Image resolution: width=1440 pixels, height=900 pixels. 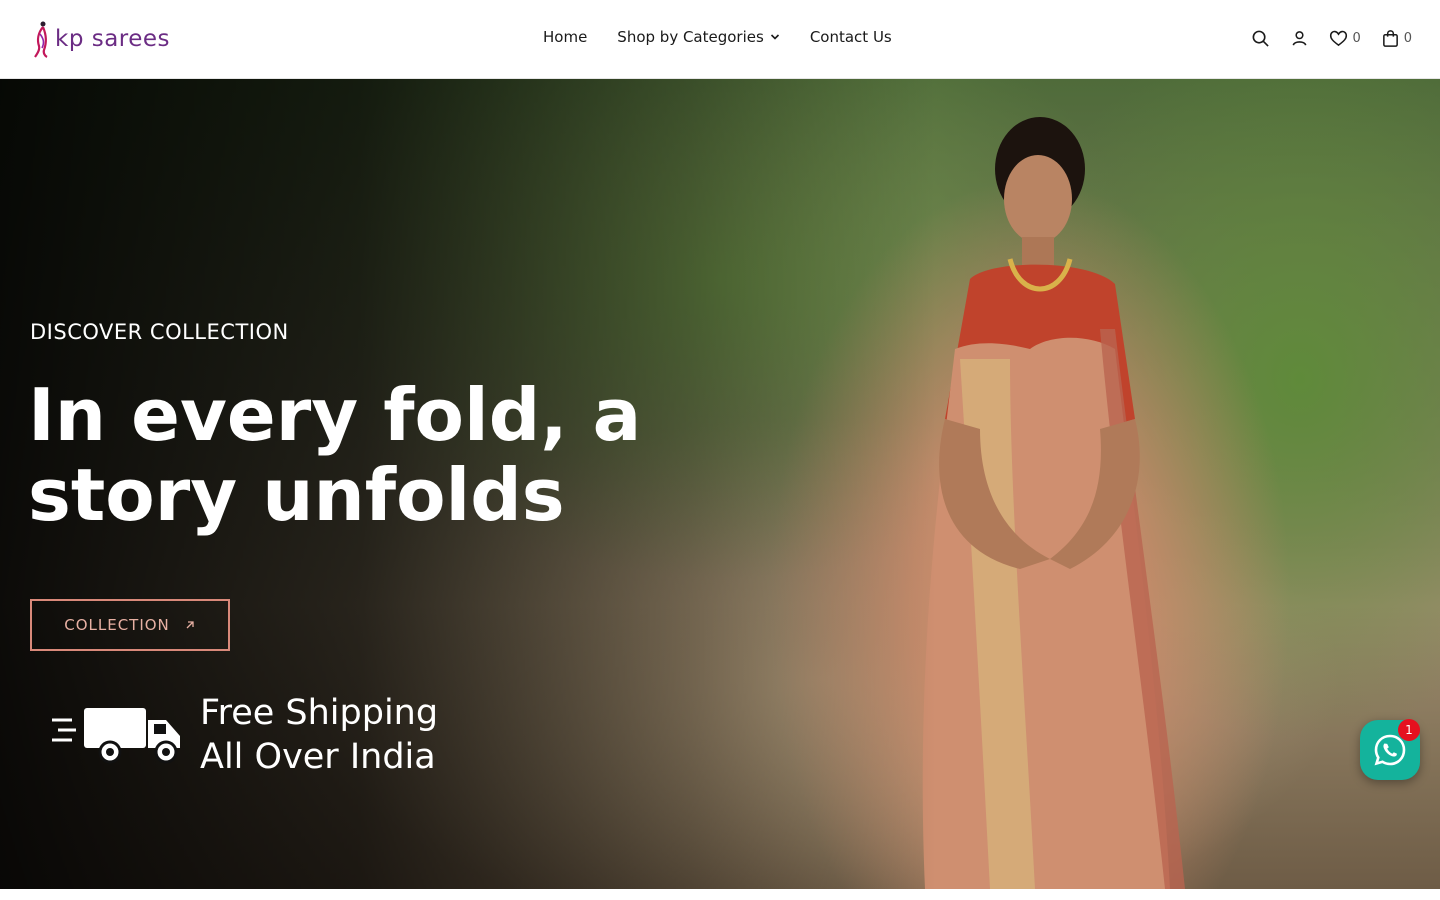 What do you see at coordinates (690, 37) in the screenshot?
I see `nav-categories-label: Shop by Categories` at bounding box center [690, 37].